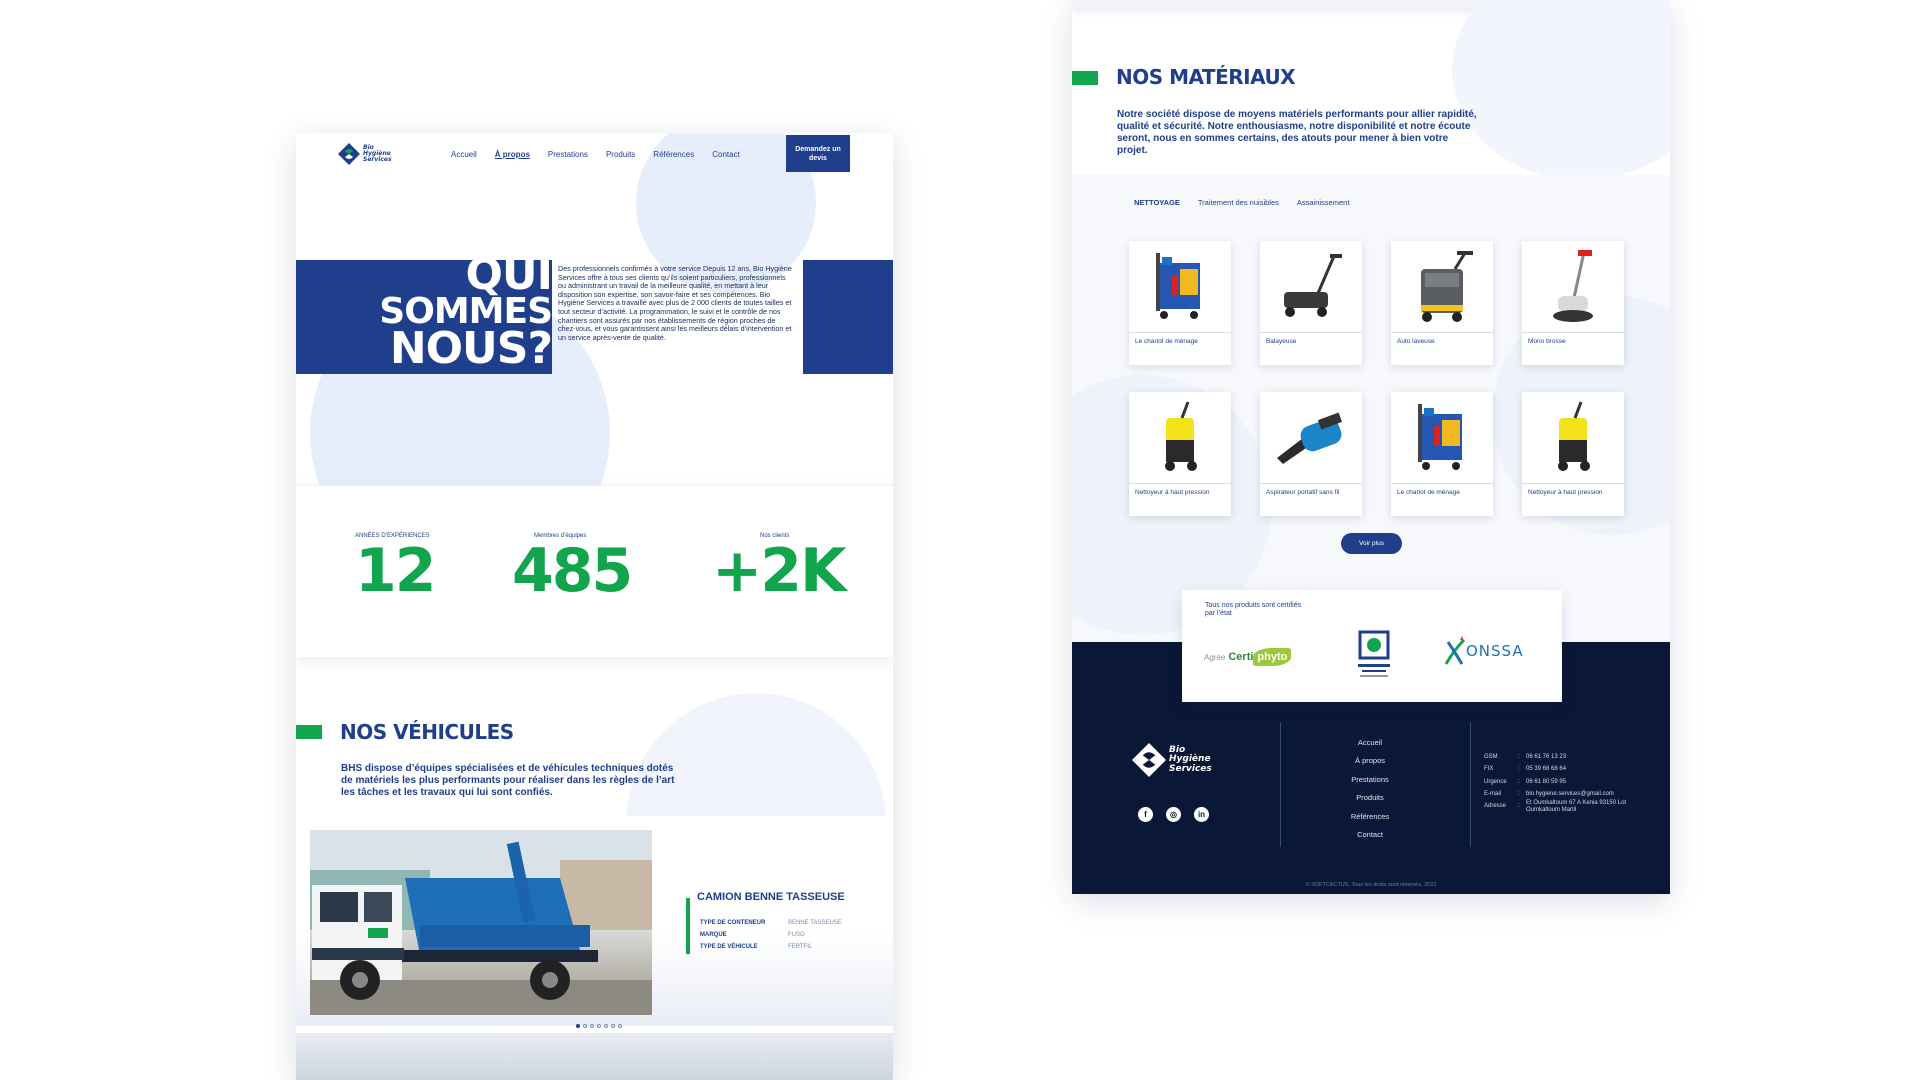  Describe the element at coordinates (729, 947) in the screenshot. I see `spec-key: TYPE DE VÉHICULE` at that location.